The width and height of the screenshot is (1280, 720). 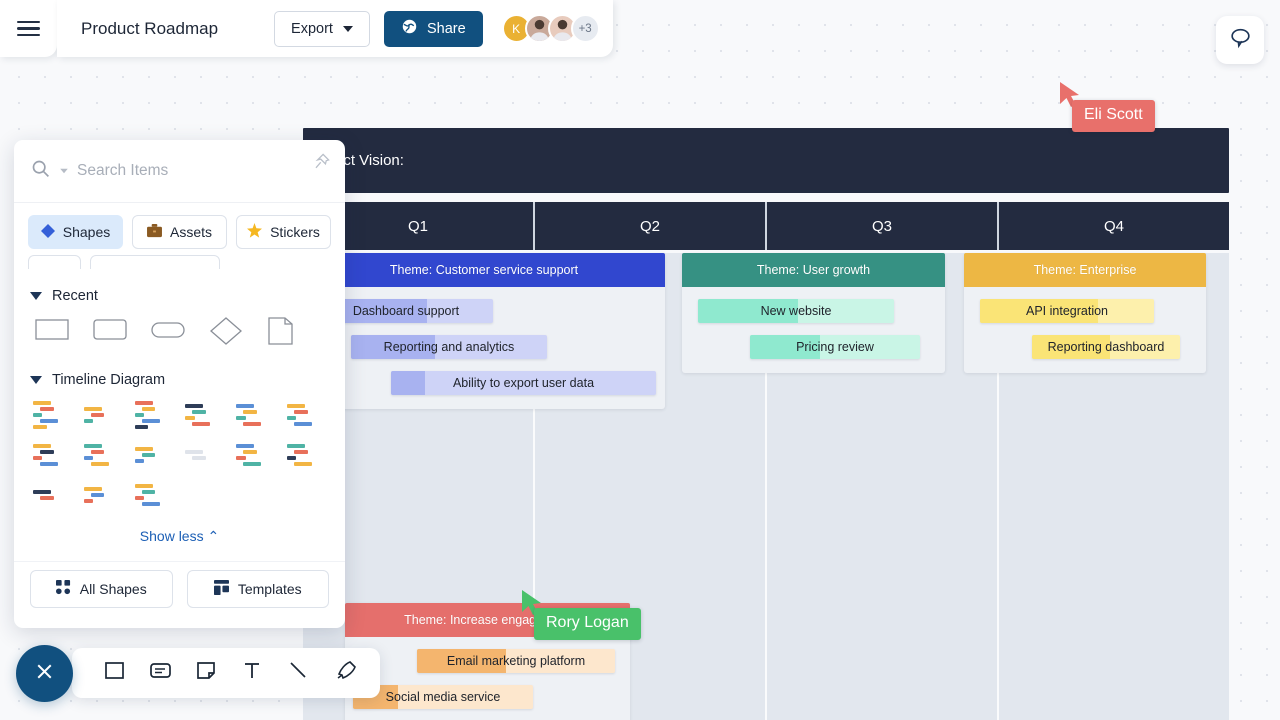 I want to click on text-icon, so click(x=252, y=673).